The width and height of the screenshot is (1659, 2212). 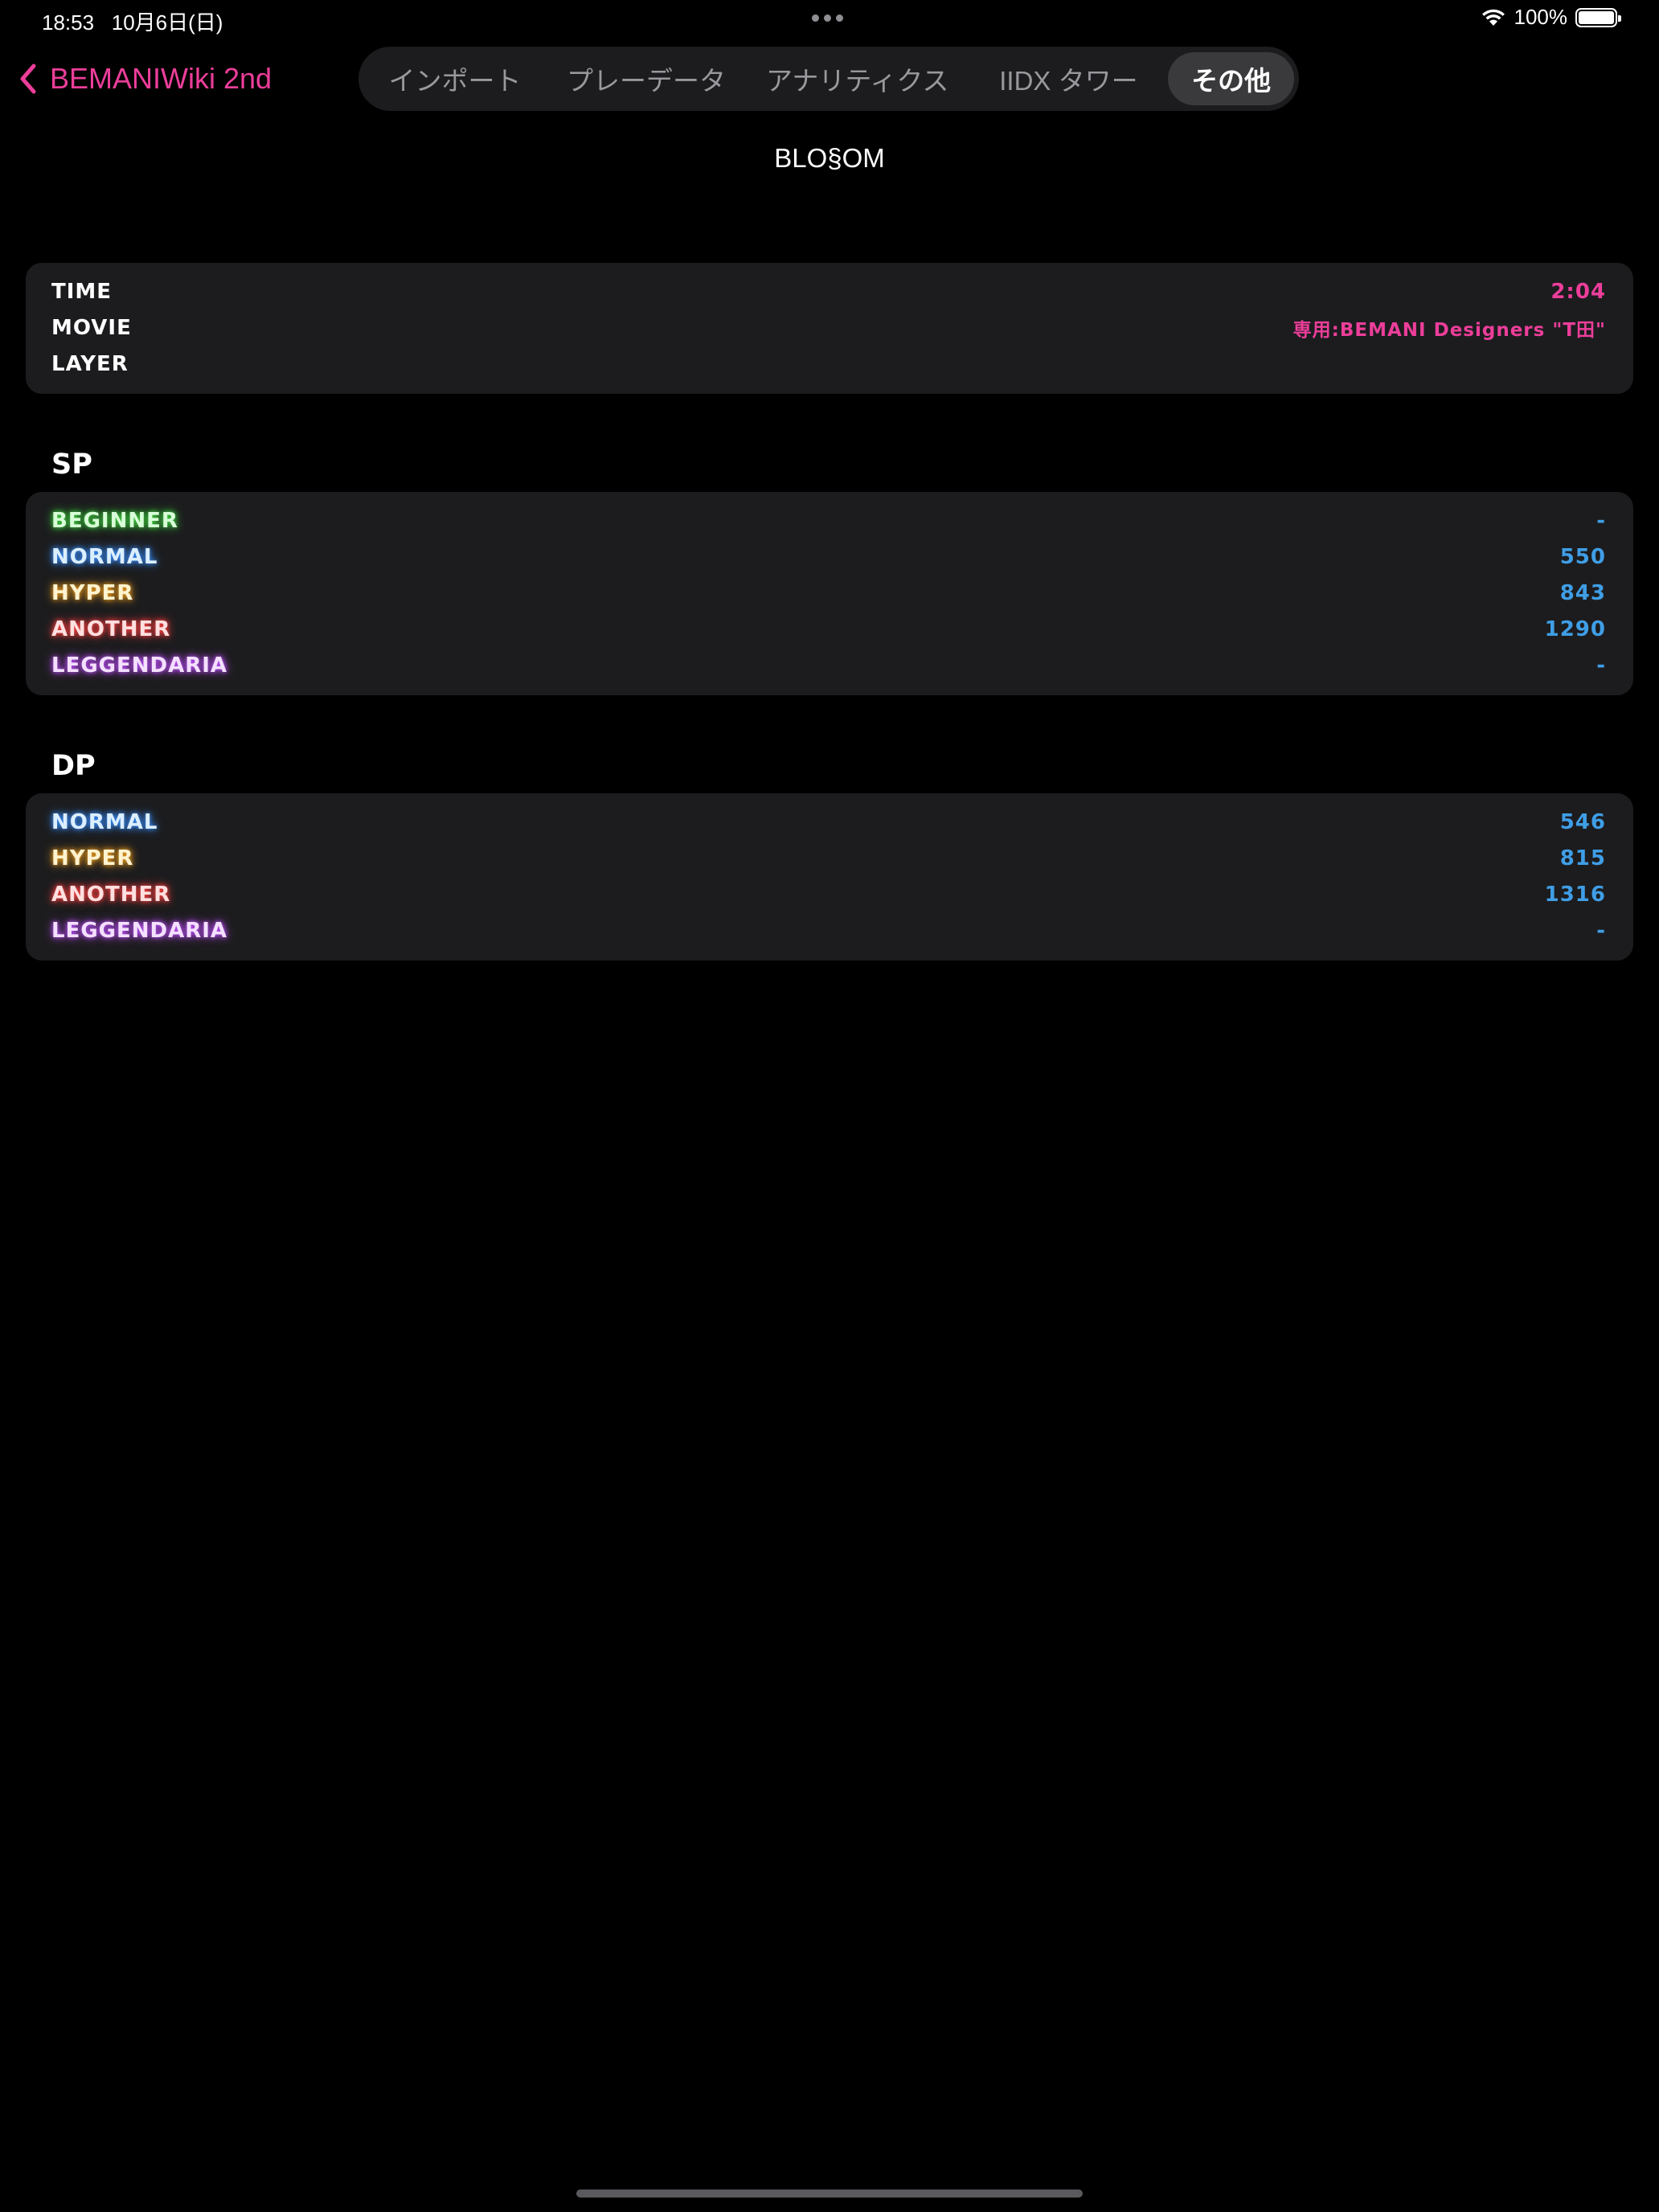 What do you see at coordinates (68, 22) in the screenshot?
I see `status-clock: 18:53` at bounding box center [68, 22].